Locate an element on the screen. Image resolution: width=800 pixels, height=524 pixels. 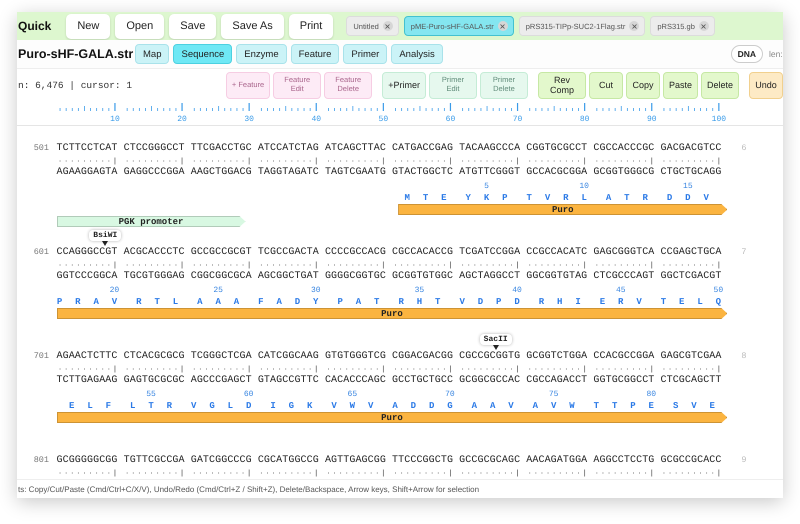
status-text: ts: Copy/Cut/Paste (Cmd/Ctrl+C/X/V), Undo/Redo (Cmd/Ctrl+Z / Shift+Z), Delete/Backspace, Arrow keys, Shift+Arrow for selection is located at coordinates (249, 489).